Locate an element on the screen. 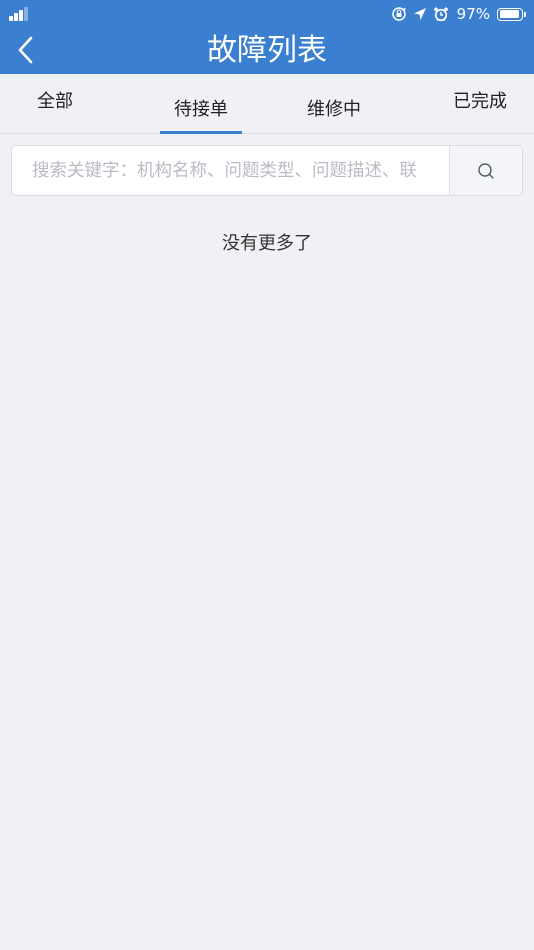 This screenshot has height=950, width=534. battery-icon is located at coordinates (510, 14).